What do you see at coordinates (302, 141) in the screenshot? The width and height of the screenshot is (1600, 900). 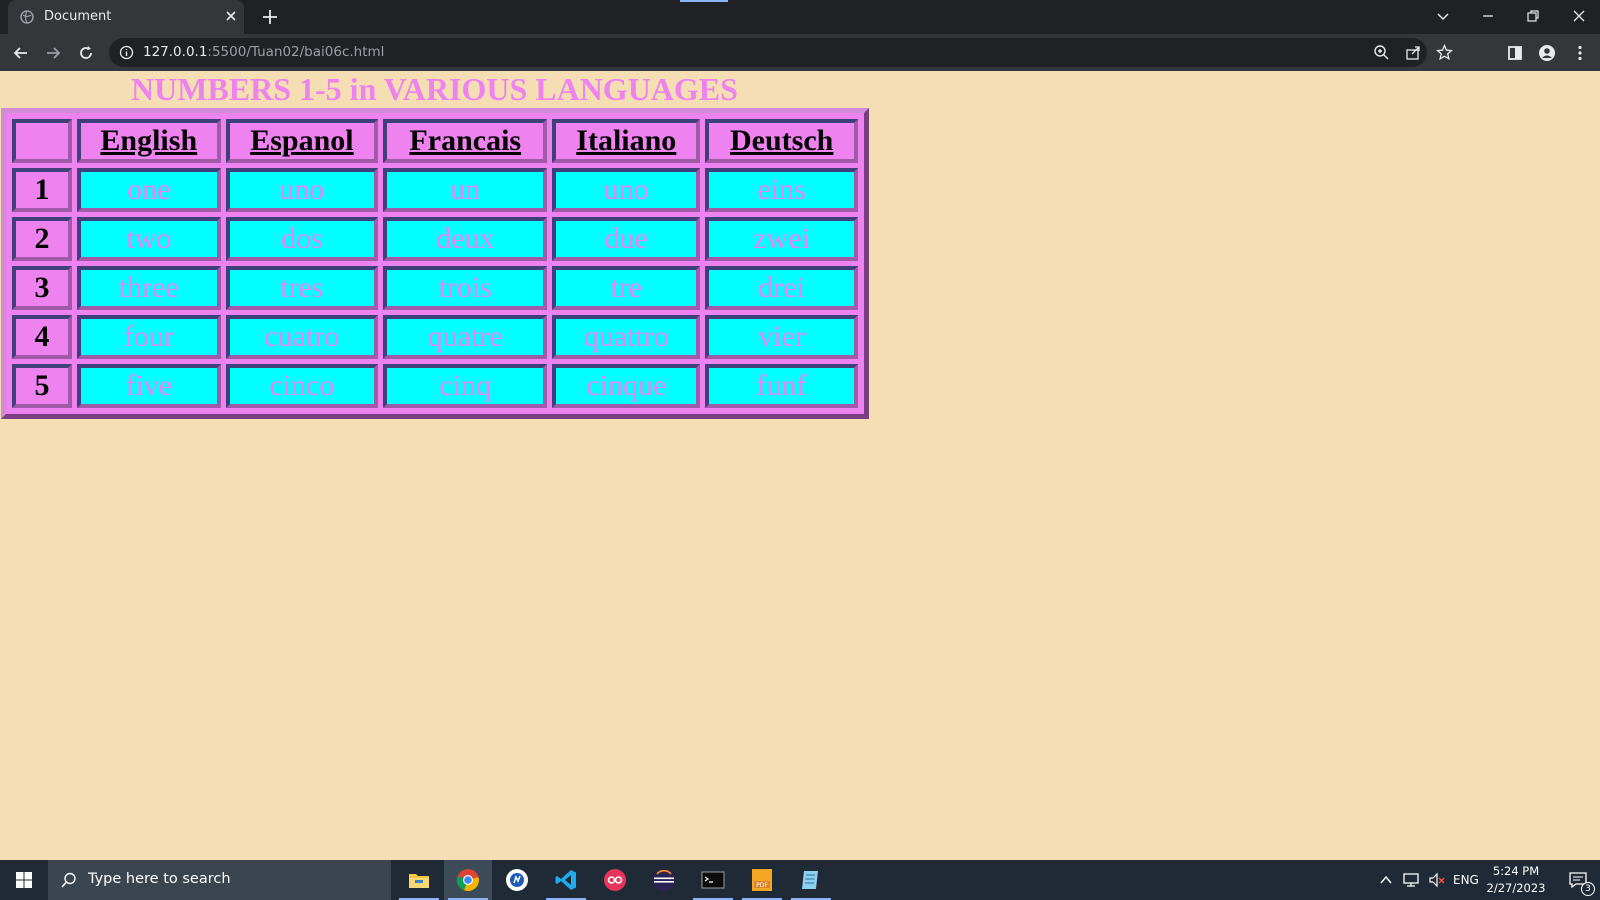 I see `column-header: Espanol` at bounding box center [302, 141].